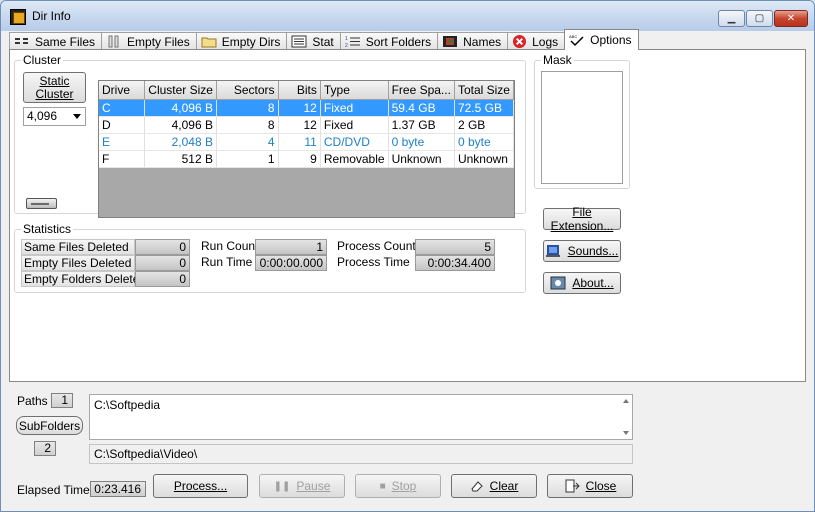 Image resolution: width=815 pixels, height=512 pixels. What do you see at coordinates (731, 18) in the screenshot?
I see `minimize-button: ▁` at bounding box center [731, 18].